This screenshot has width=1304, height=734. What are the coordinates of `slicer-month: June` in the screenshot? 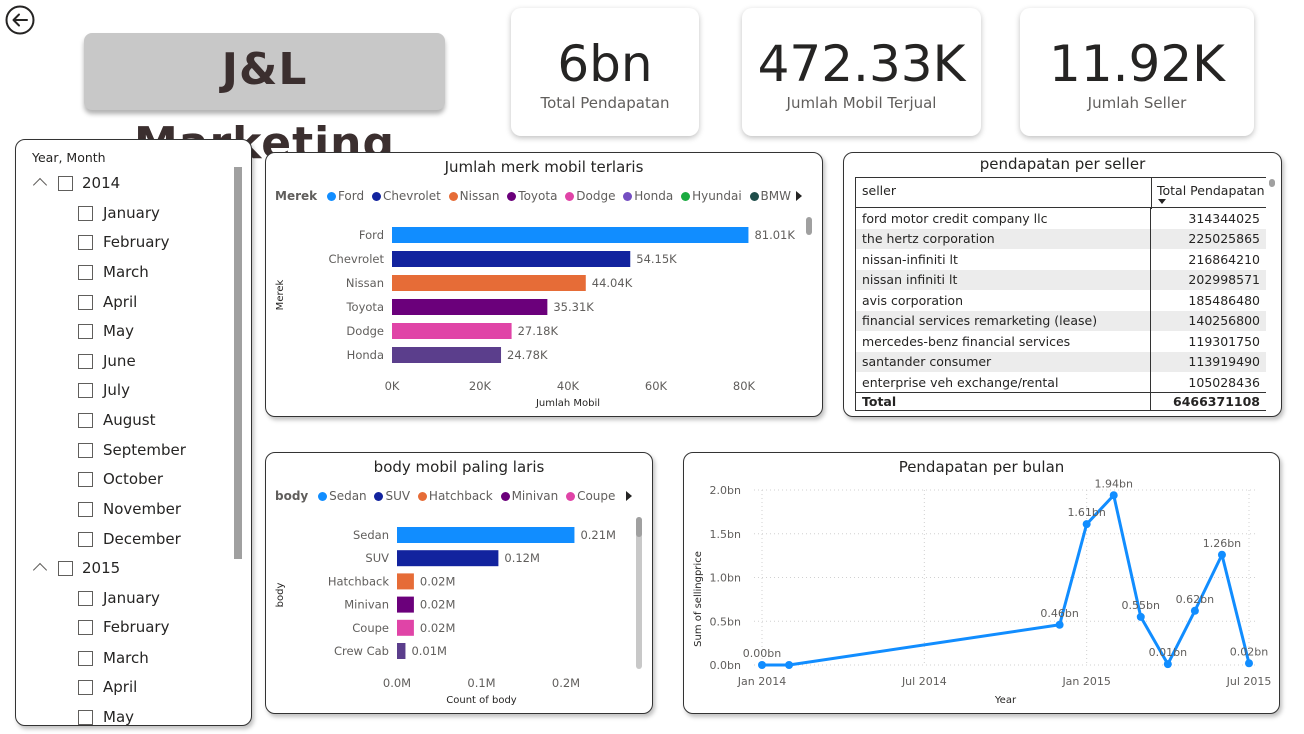 It's located at (119, 361).